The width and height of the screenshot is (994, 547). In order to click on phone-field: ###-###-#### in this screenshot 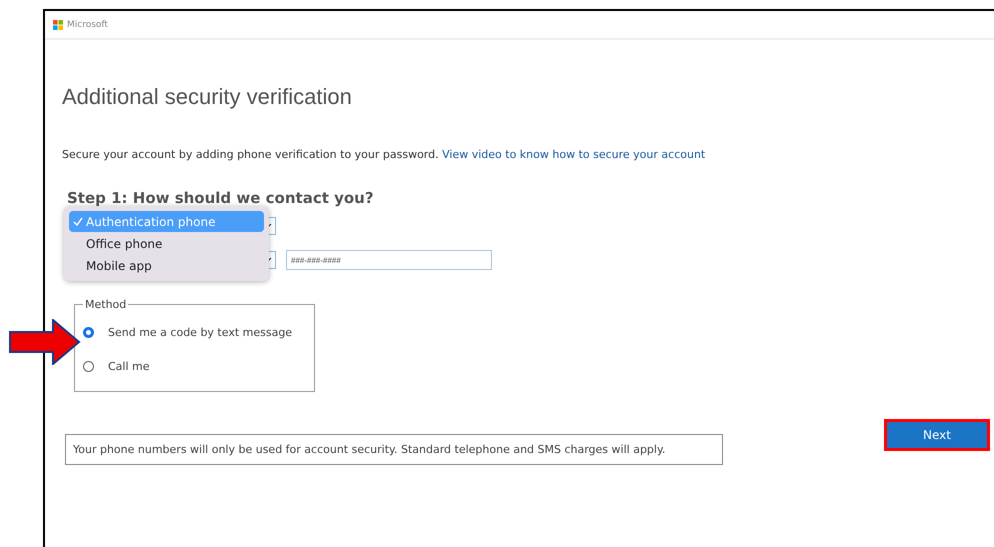, I will do `click(389, 260)`.